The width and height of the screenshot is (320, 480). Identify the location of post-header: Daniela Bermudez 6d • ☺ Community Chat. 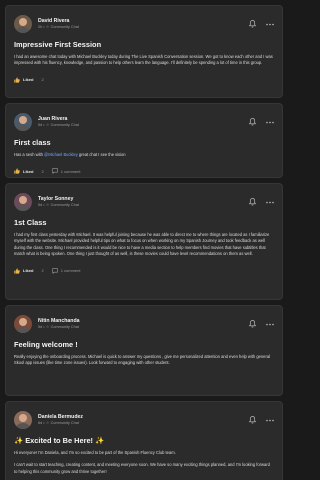
(144, 420).